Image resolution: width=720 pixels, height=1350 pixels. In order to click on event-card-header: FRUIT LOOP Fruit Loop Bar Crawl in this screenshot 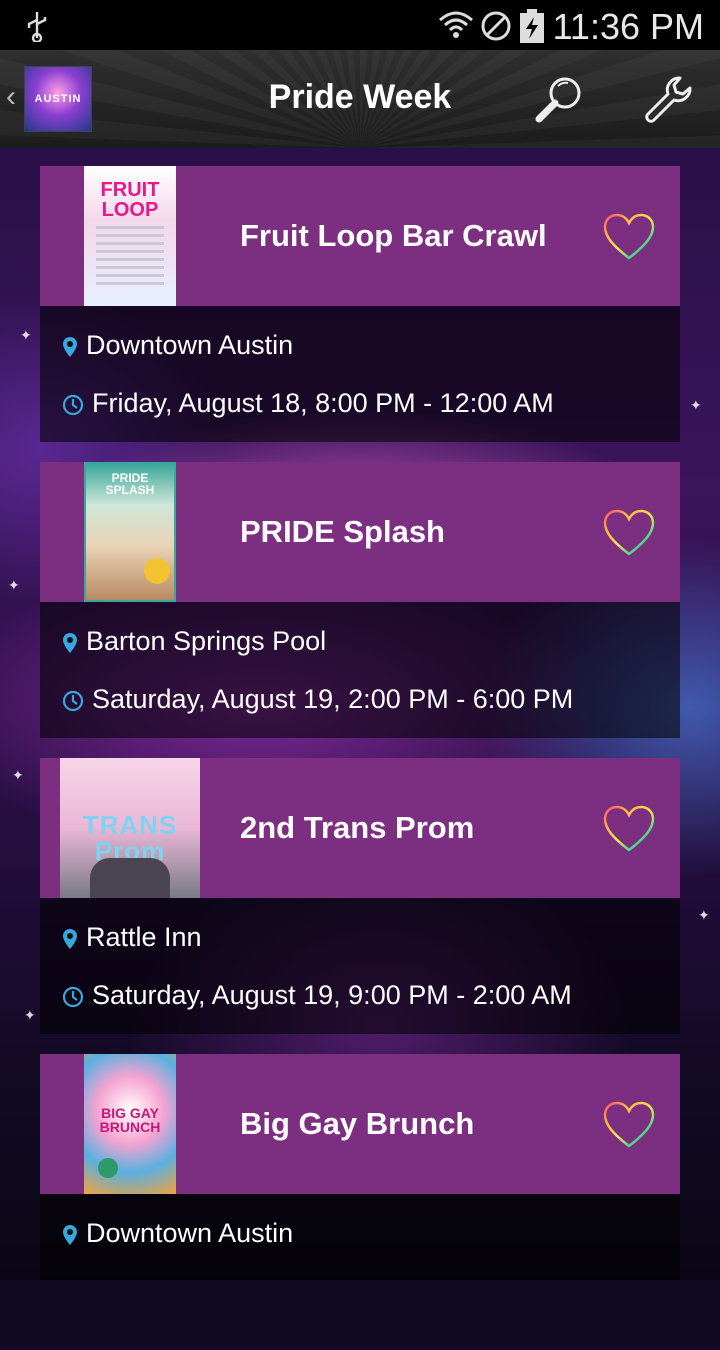, I will do `click(360, 236)`.